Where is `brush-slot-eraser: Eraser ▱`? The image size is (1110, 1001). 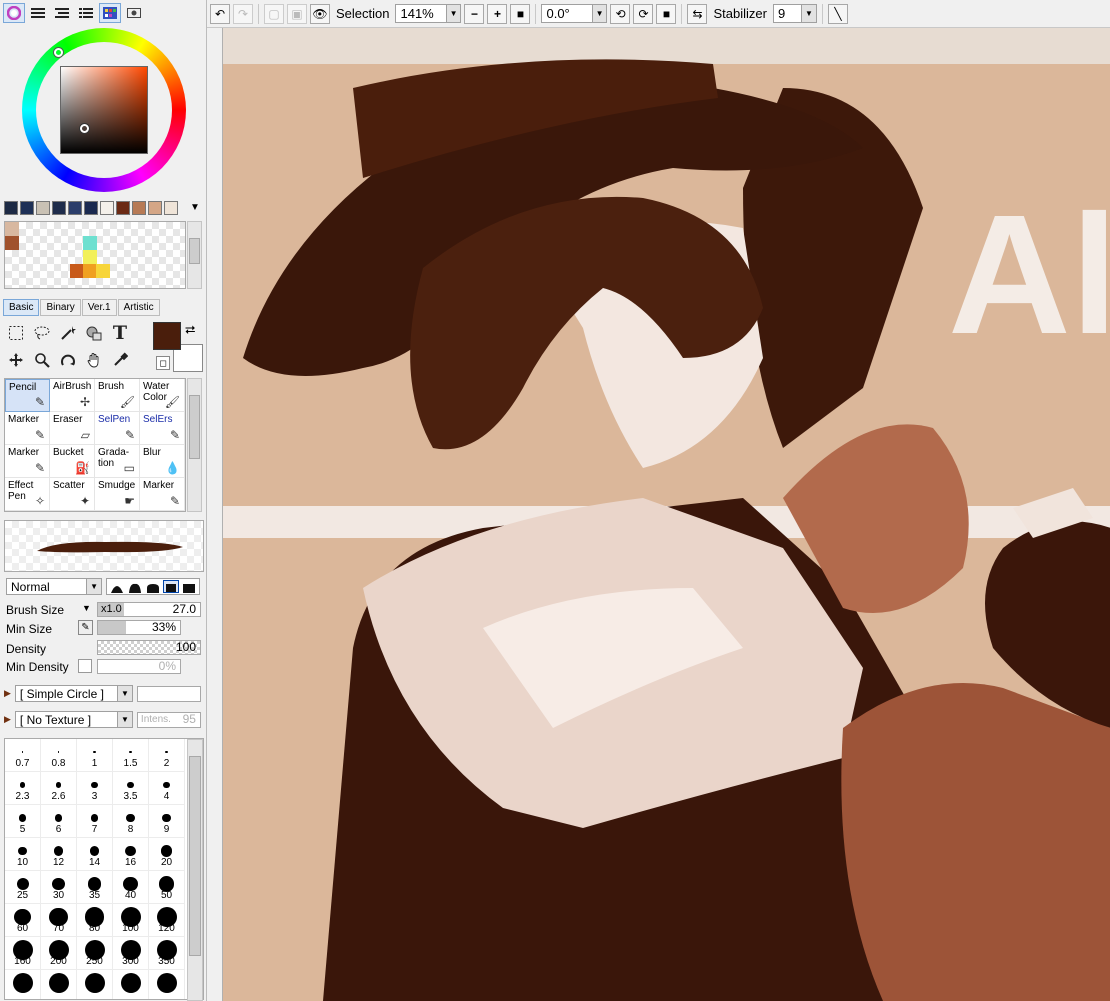
brush-slot-eraser: Eraser ▱ is located at coordinates (72, 428).